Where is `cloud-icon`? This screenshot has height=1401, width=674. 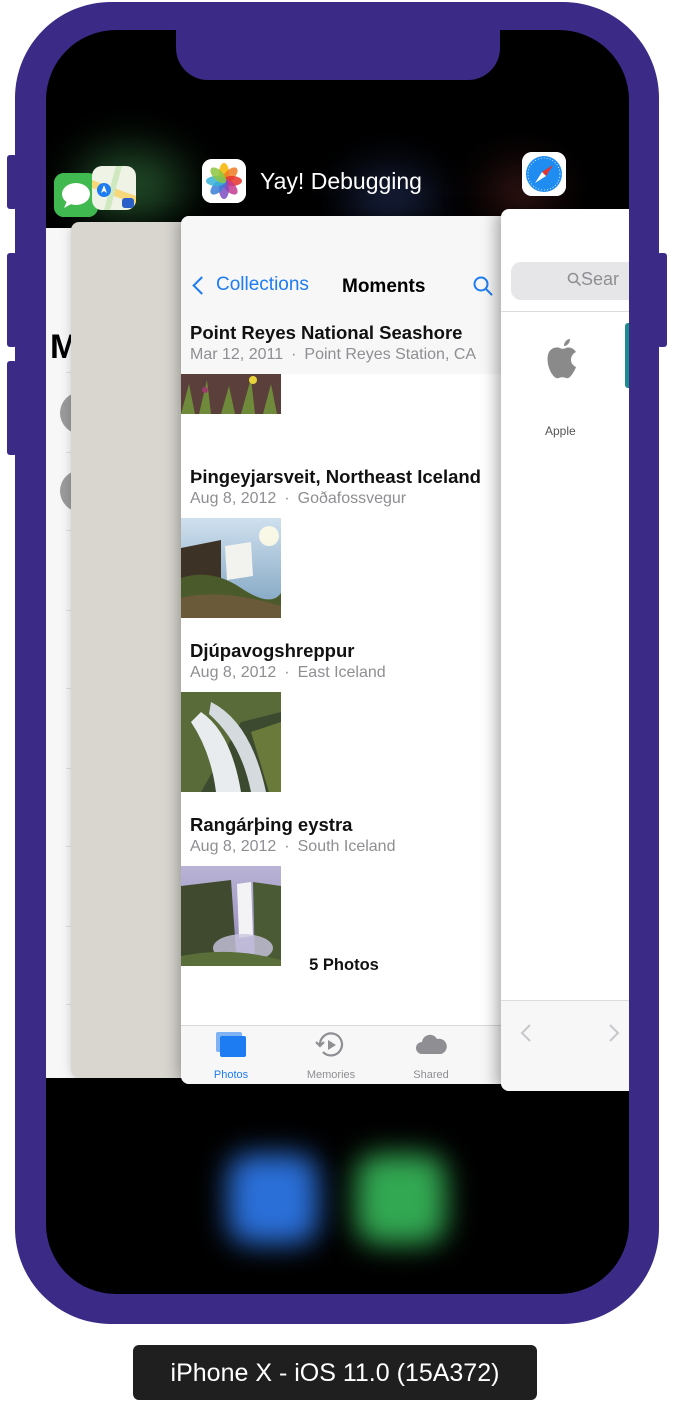
cloud-icon is located at coordinates (431, 1044).